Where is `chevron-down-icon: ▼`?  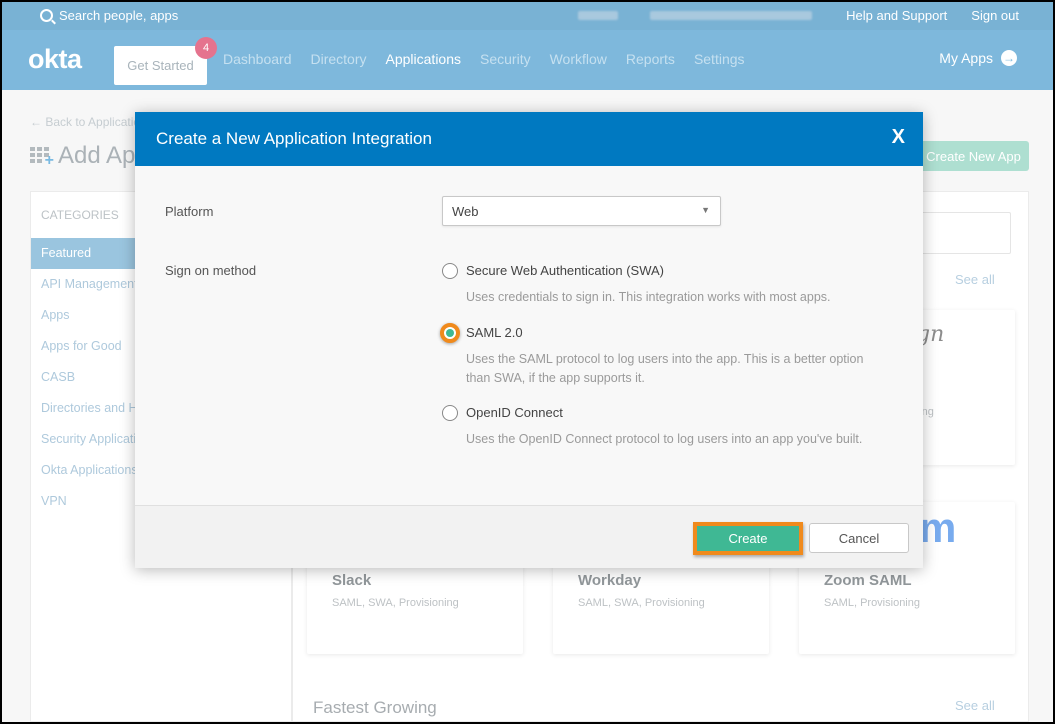 chevron-down-icon: ▼ is located at coordinates (705, 210).